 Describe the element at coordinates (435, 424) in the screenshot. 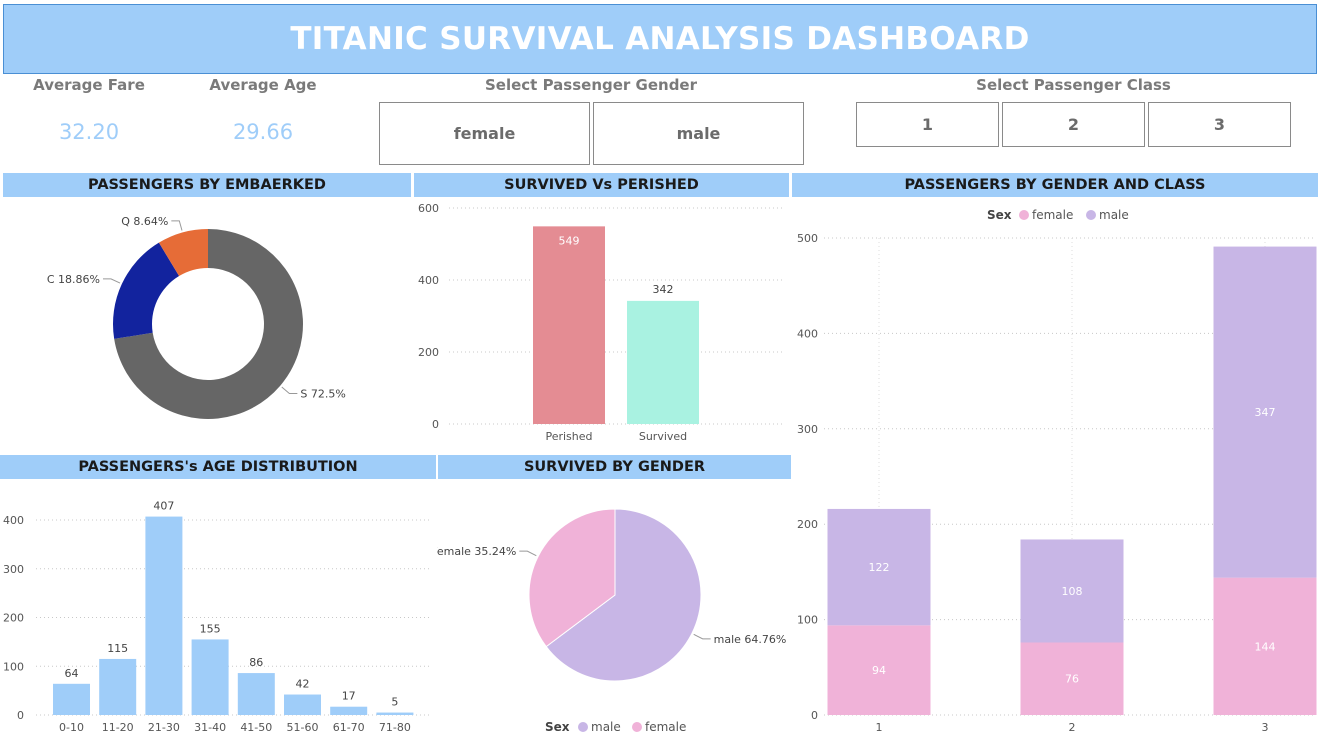

I see `survived-ytick: 0` at that location.